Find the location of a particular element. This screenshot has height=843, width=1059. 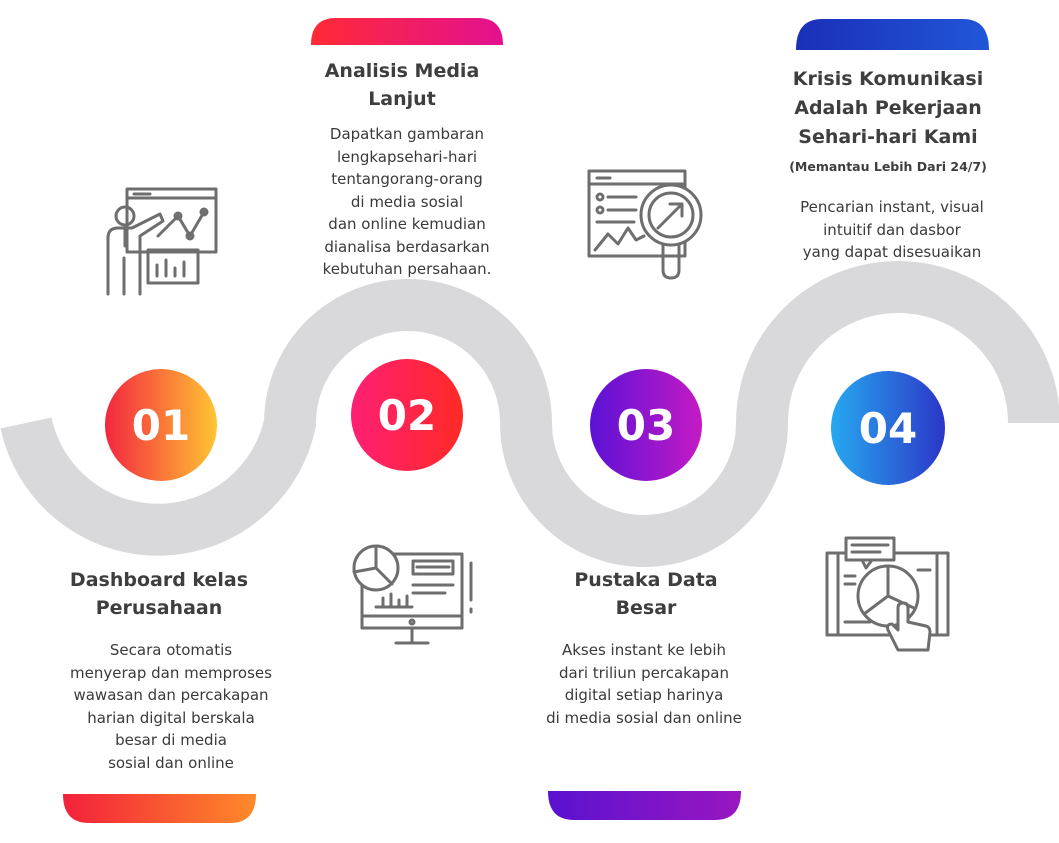

step-badge-03: 03 is located at coordinates (646, 425).